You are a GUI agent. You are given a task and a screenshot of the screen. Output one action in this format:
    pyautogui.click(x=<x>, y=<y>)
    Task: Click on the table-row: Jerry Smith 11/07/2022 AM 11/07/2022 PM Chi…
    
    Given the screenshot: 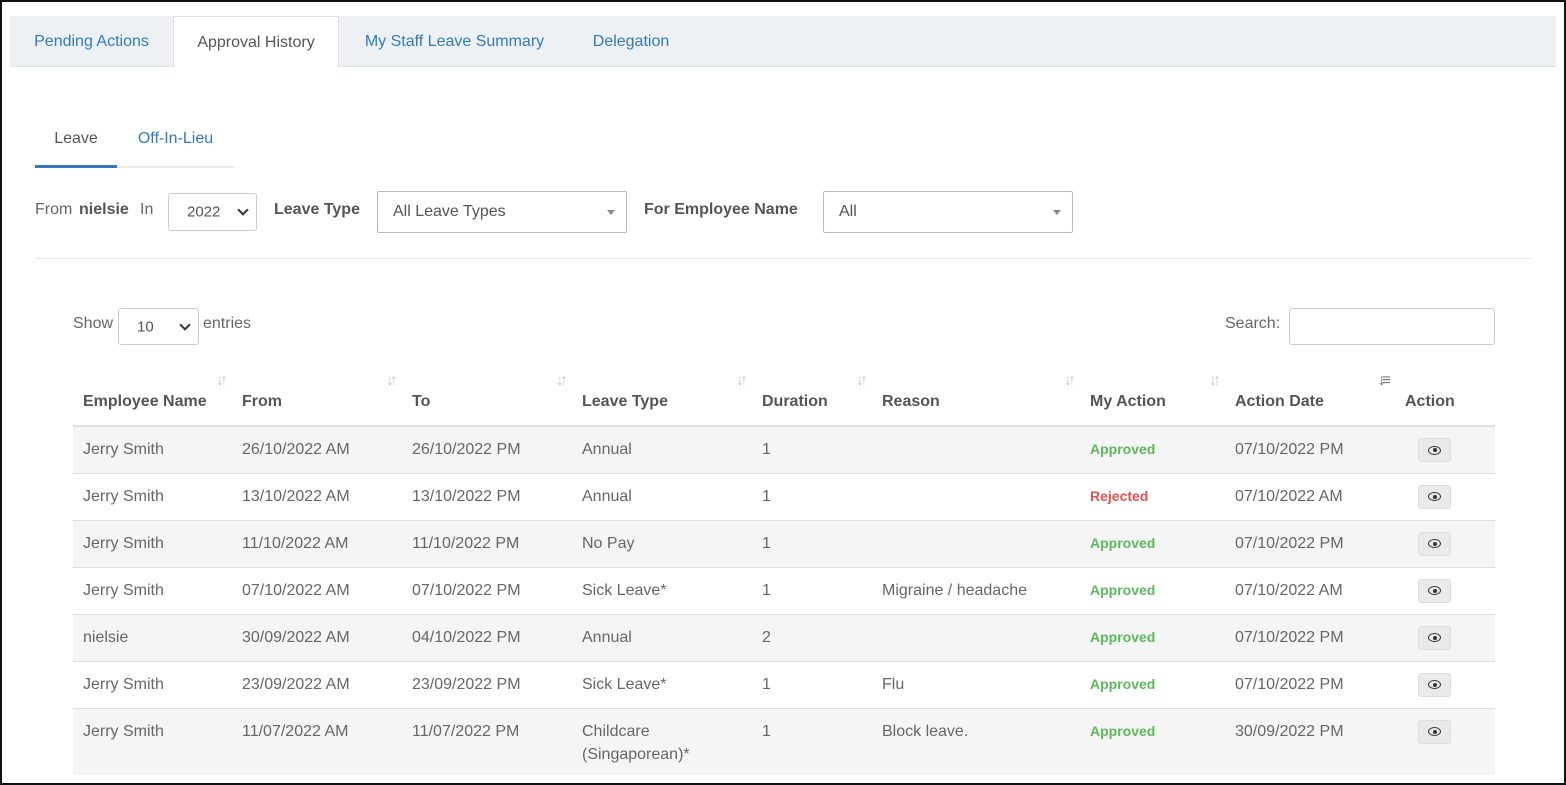 What is the action you would take?
    pyautogui.click(x=784, y=741)
    